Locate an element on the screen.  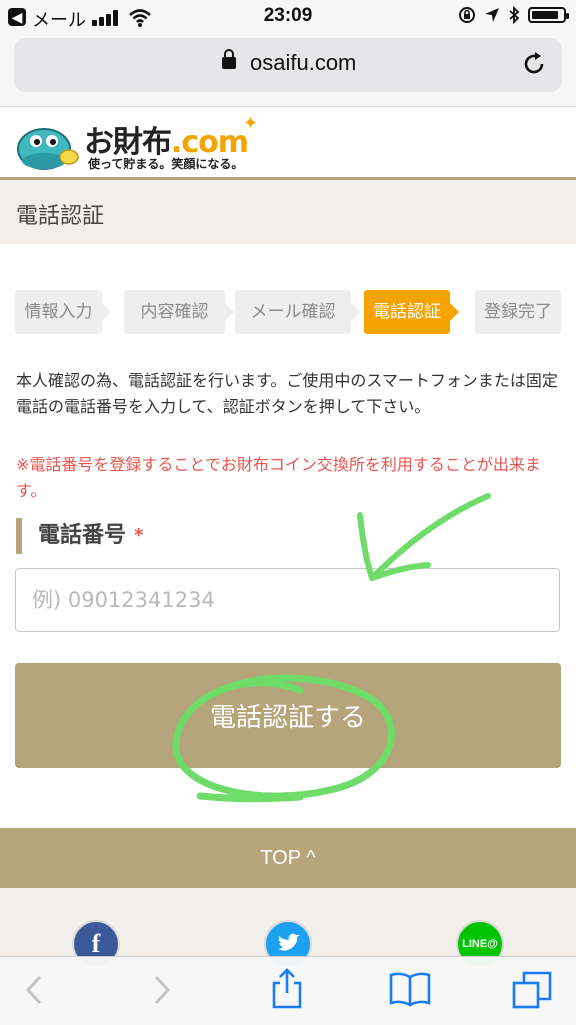
step-complete: 登録完了 is located at coordinates (518, 312).